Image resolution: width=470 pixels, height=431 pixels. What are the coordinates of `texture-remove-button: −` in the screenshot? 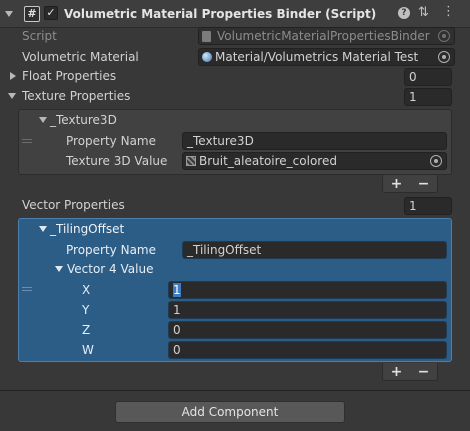 It's located at (424, 184).